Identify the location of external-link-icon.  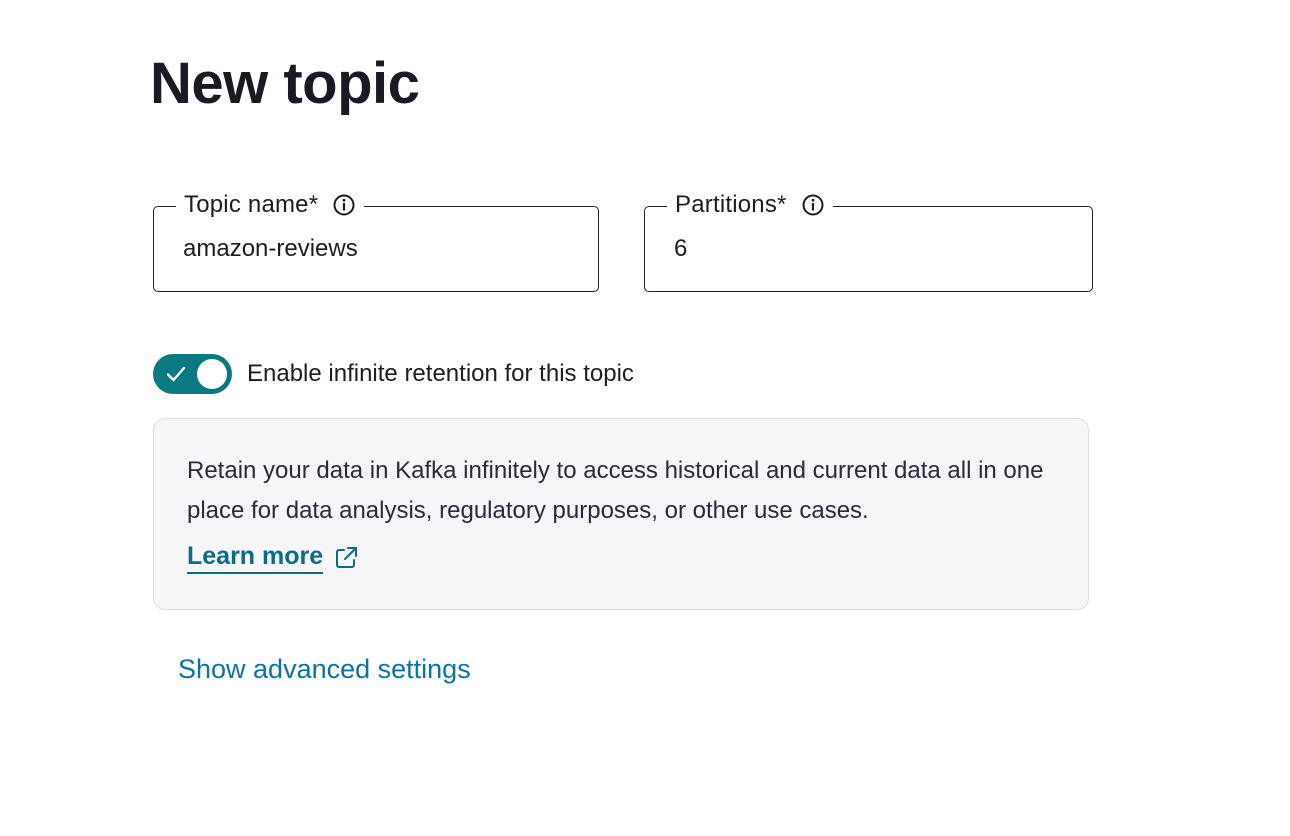
(346, 558).